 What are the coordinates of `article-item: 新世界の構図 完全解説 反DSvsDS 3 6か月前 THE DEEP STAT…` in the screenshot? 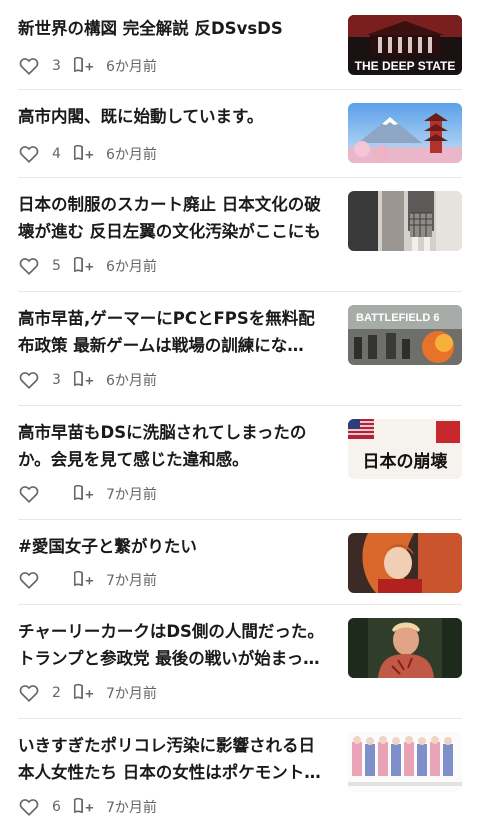 It's located at (240, 47).